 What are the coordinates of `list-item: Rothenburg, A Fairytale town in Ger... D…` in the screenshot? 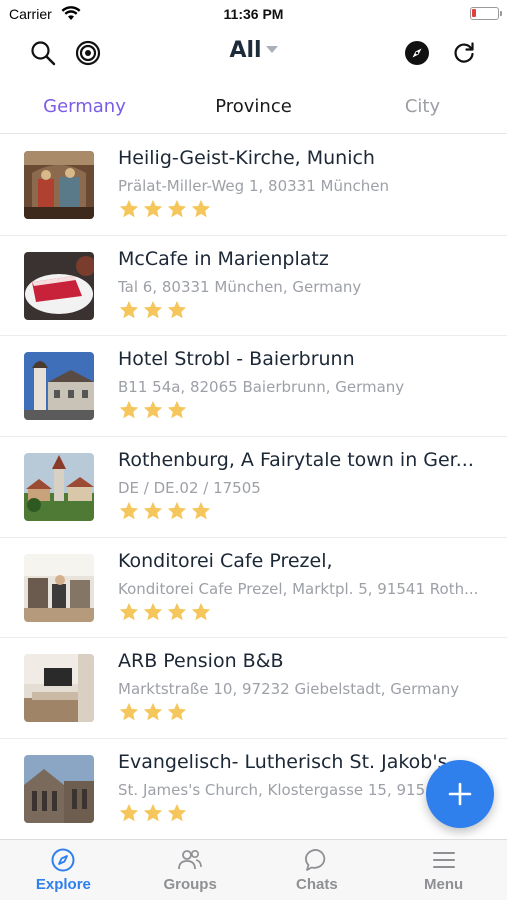 It's located at (253, 487).